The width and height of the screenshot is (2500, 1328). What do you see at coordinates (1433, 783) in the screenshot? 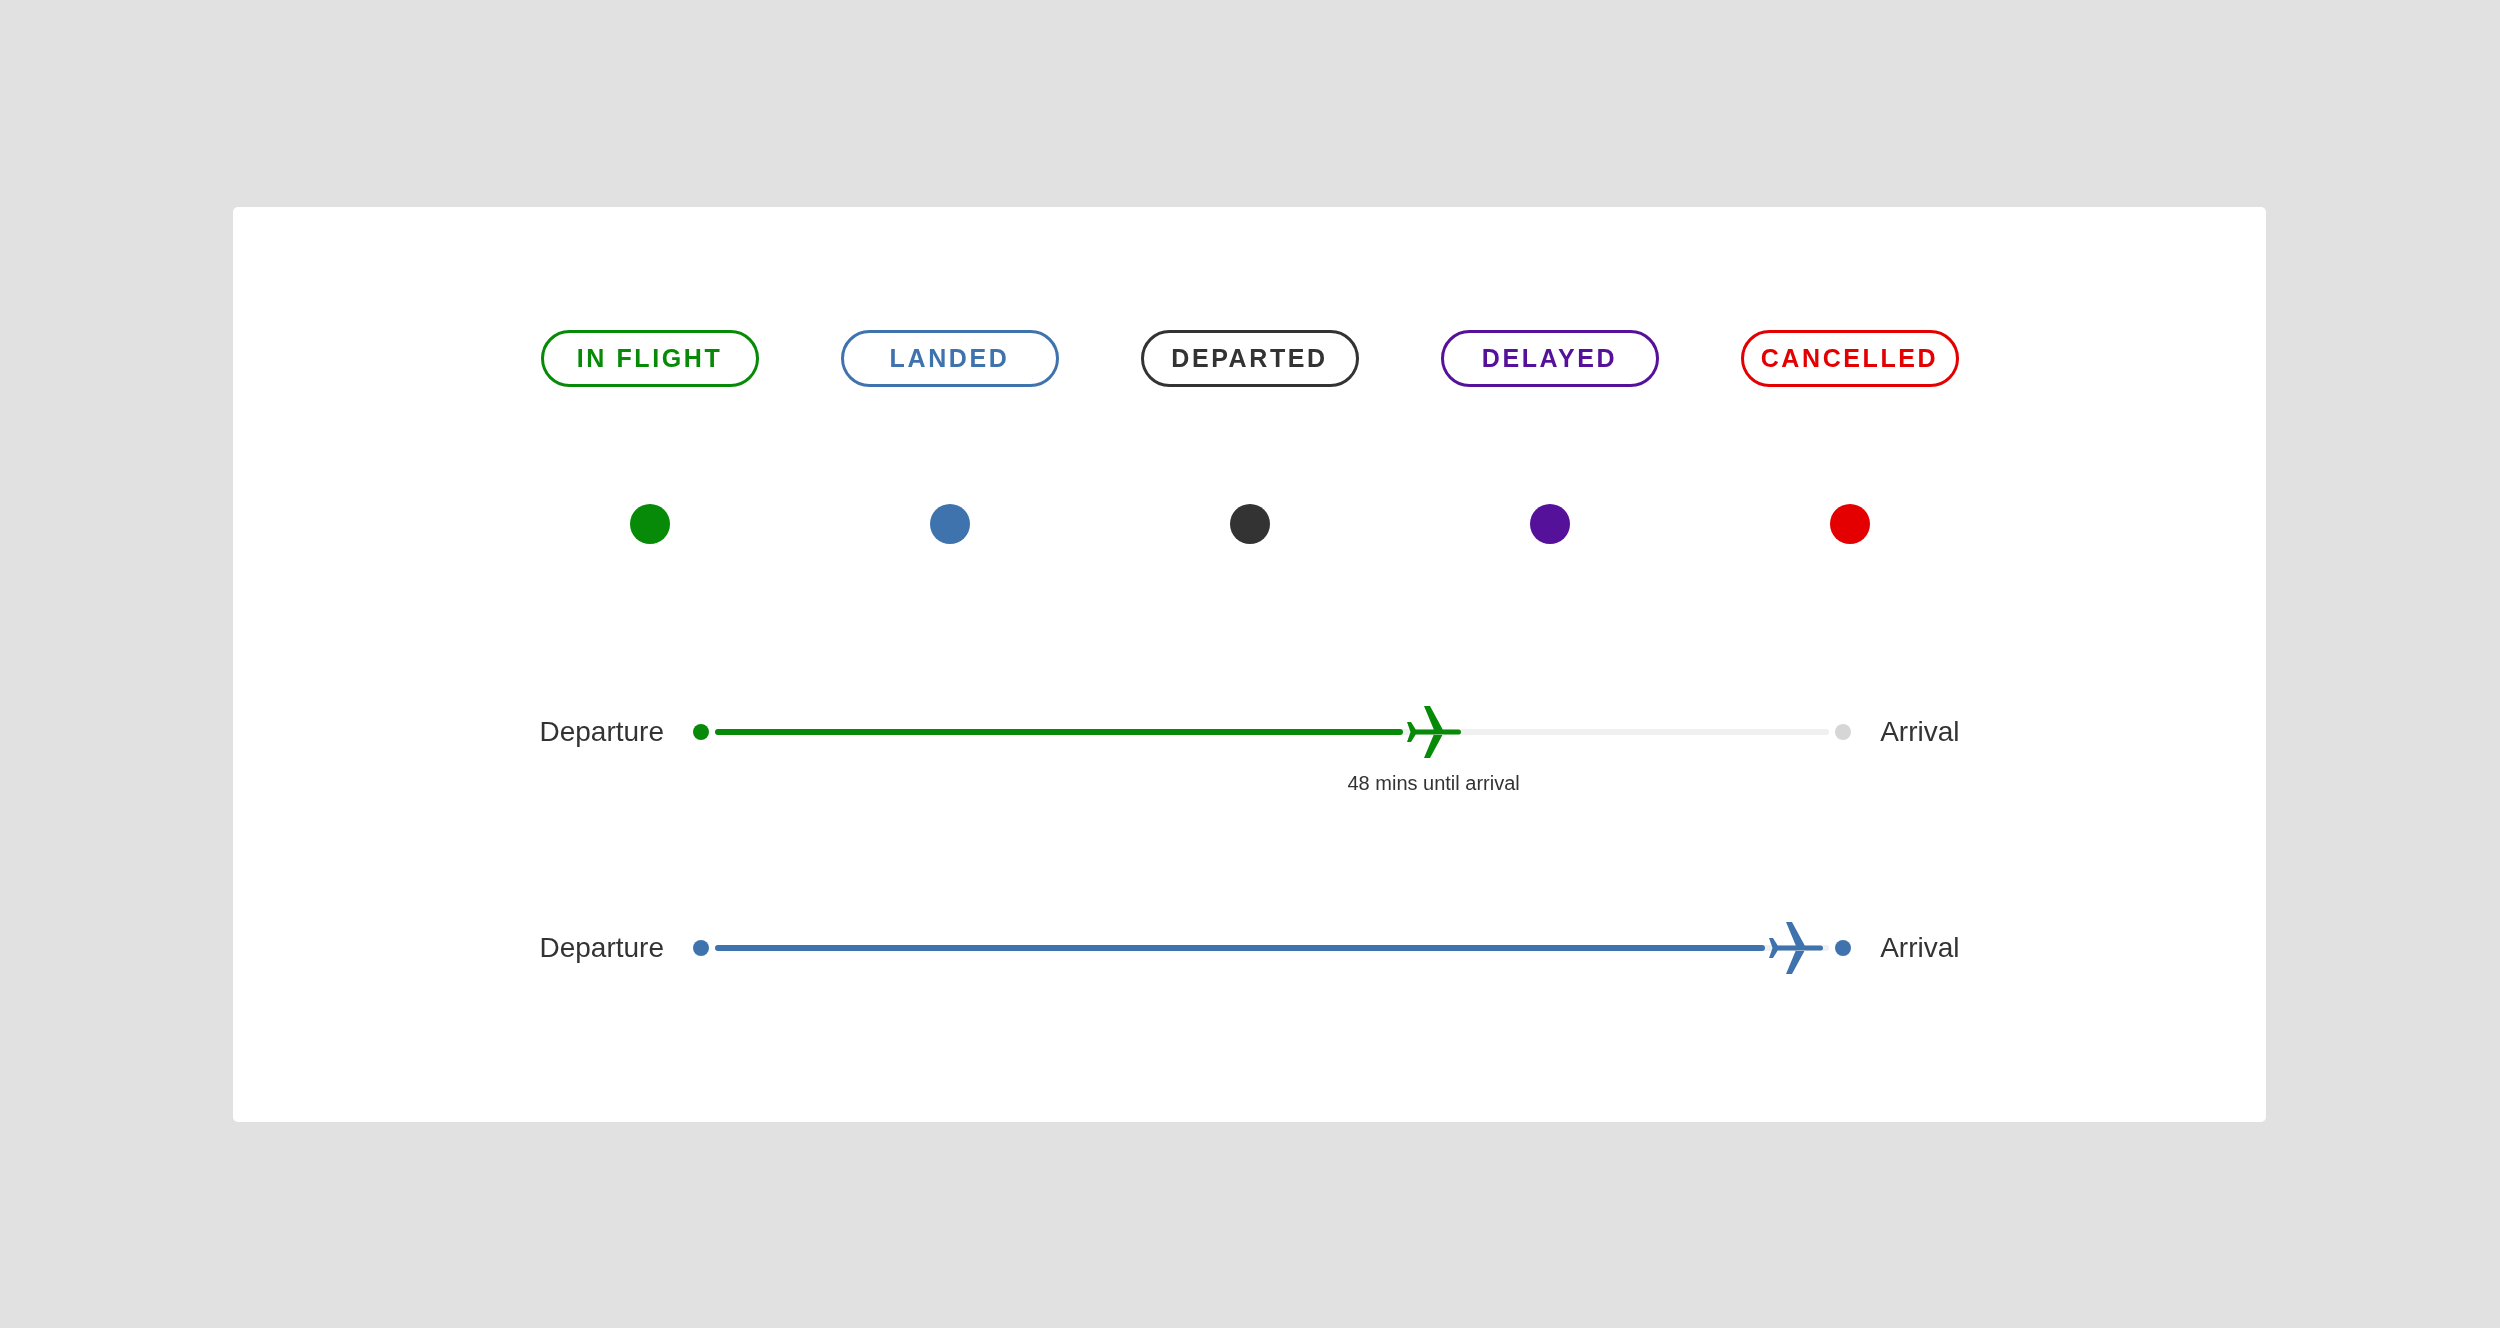
I see `time-remaining-caption: 48 mins until arrival` at bounding box center [1433, 783].